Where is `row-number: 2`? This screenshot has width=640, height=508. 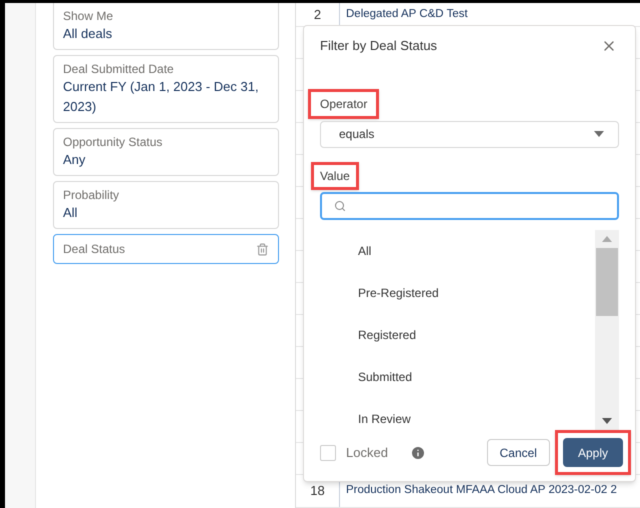 row-number: 2 is located at coordinates (318, 15).